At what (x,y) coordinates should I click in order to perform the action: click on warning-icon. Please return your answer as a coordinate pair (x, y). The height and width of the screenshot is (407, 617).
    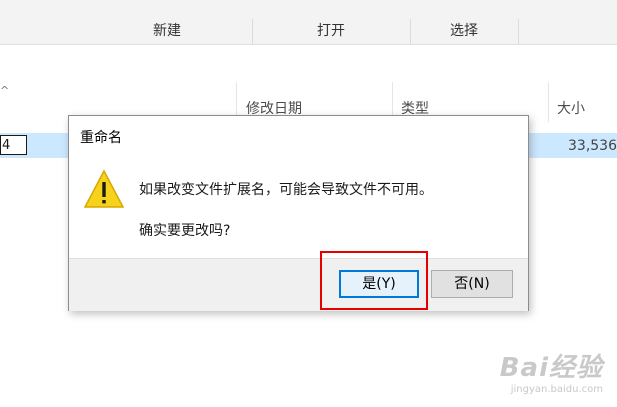
    Looking at the image, I should click on (104, 188).